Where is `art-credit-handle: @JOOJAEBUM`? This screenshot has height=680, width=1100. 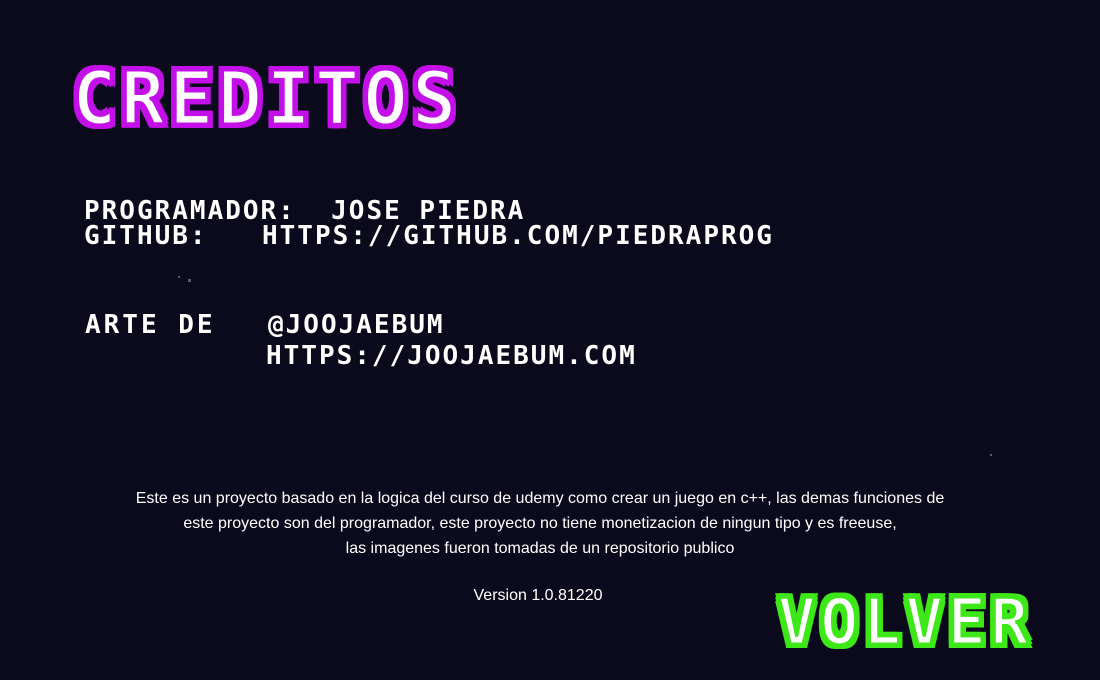
art-credit-handle: @JOOJAEBUM is located at coordinates (356, 325).